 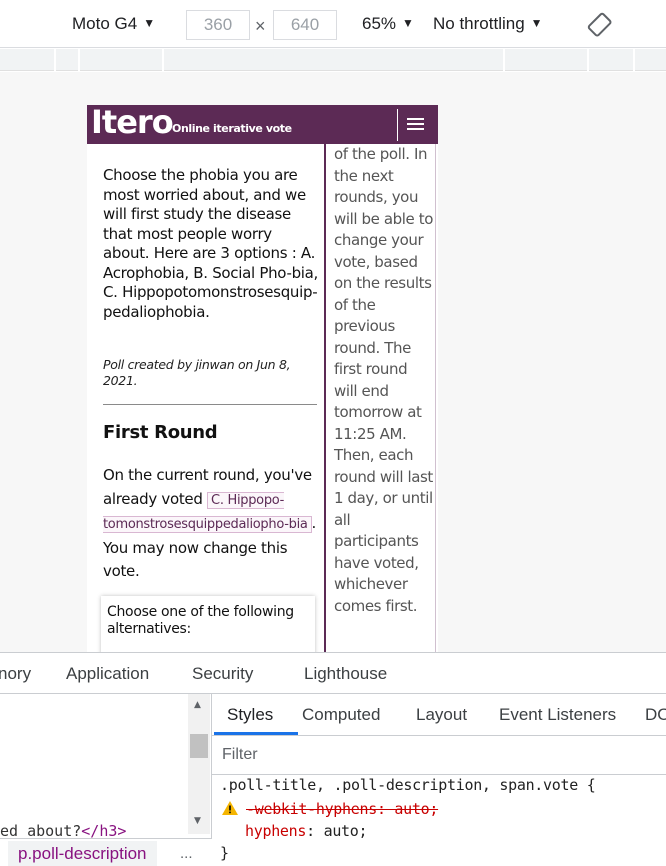 I want to click on media-query-bar, so click(x=333, y=60).